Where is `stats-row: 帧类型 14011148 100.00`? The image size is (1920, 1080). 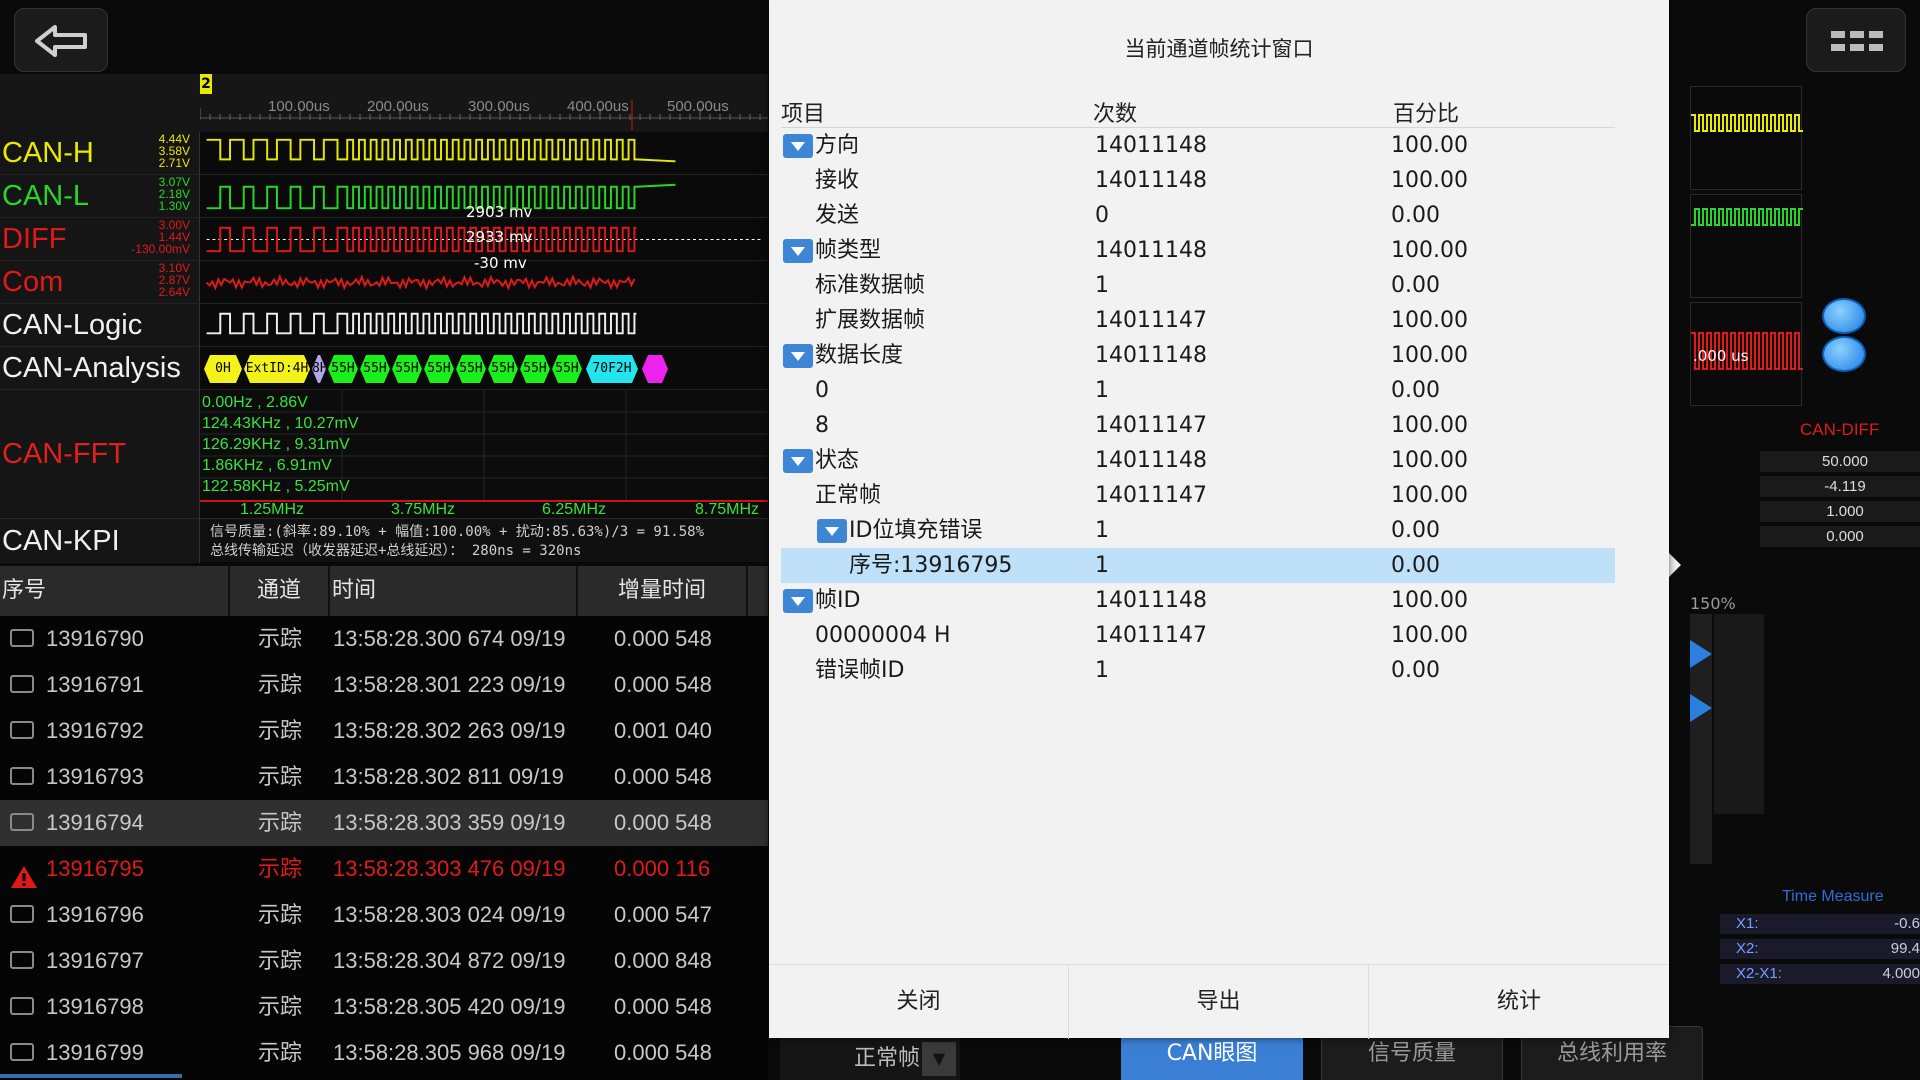 stats-row: 帧类型 14011148 100.00 is located at coordinates (1198, 250).